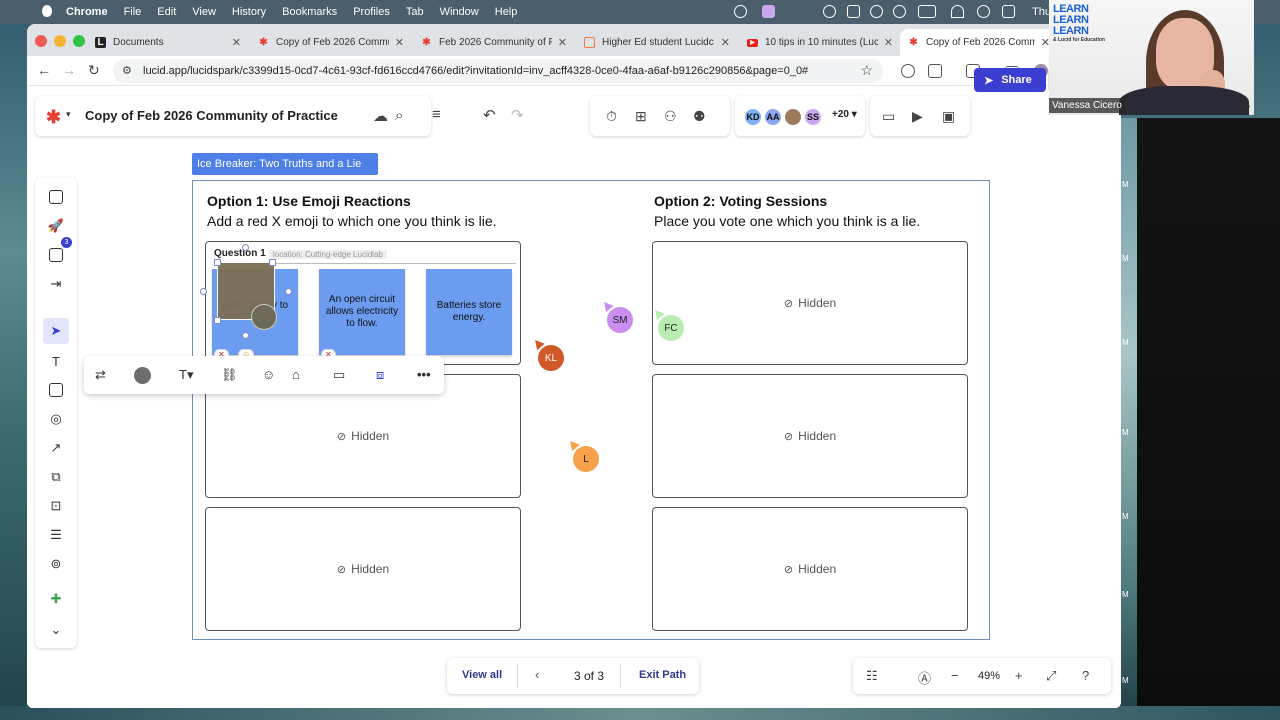 The width and height of the screenshot is (1280, 720). I want to click on gift-icon: ⊞, so click(641, 116).